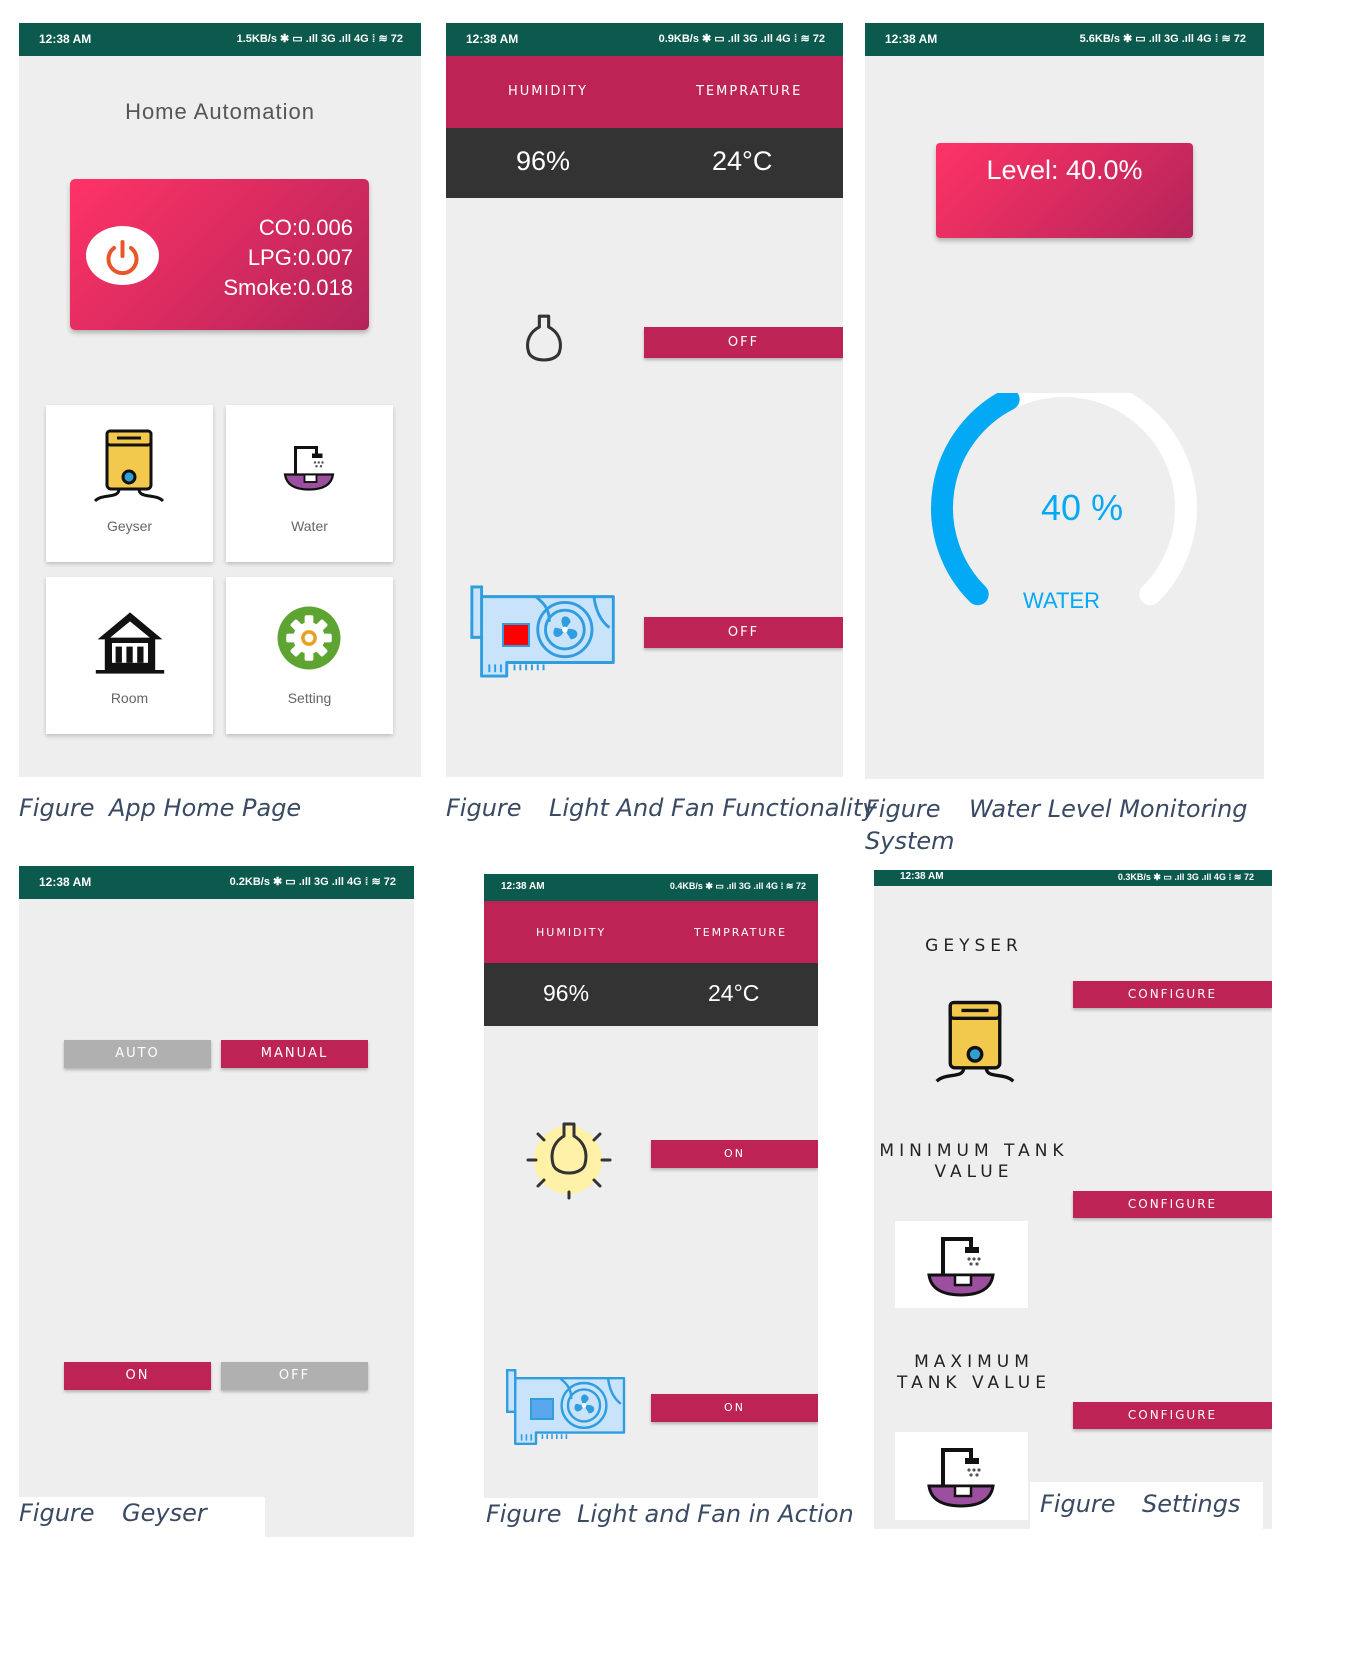 This screenshot has height=1661, width=1363. What do you see at coordinates (137, 1376) in the screenshot?
I see `geyser-on-button: ON` at bounding box center [137, 1376].